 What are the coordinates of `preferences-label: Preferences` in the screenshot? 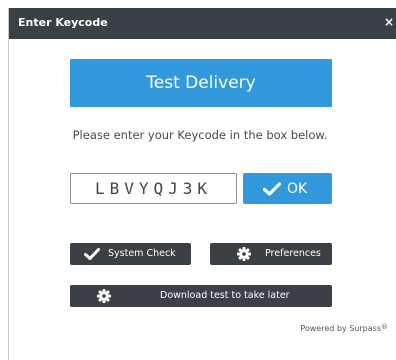 It's located at (293, 253).